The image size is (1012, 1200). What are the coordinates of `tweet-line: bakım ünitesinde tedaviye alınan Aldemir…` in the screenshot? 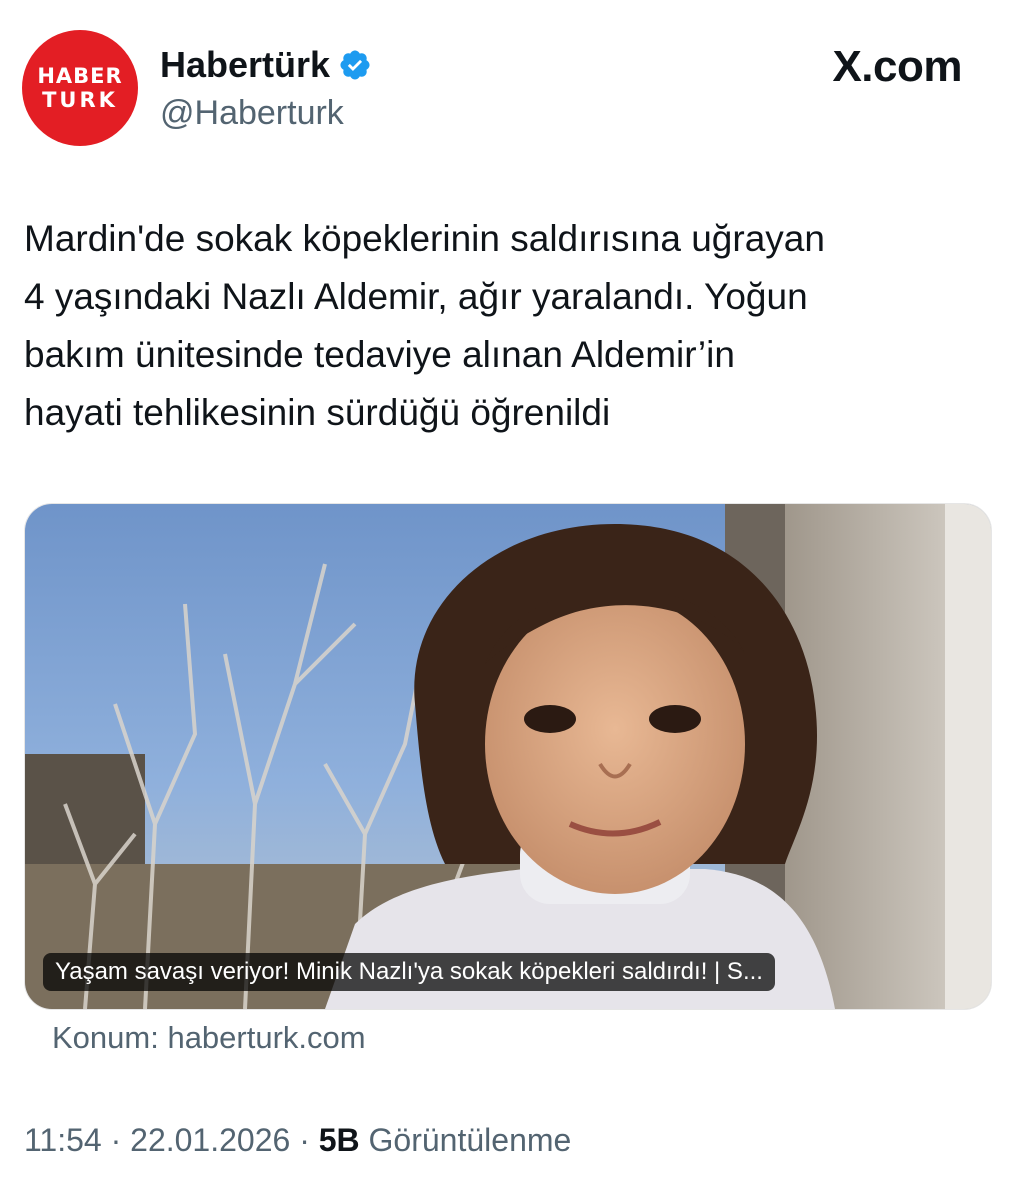 It's located at (379, 354).